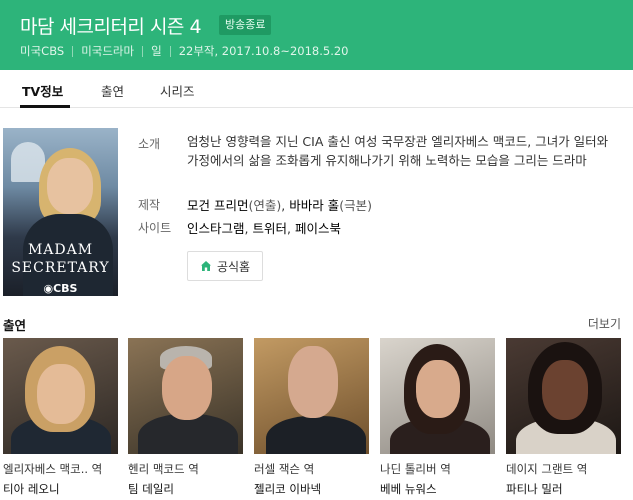 The height and width of the screenshot is (500, 633). Describe the element at coordinates (151, 489) in the screenshot. I see `cast-name: 팀 데일리` at that location.